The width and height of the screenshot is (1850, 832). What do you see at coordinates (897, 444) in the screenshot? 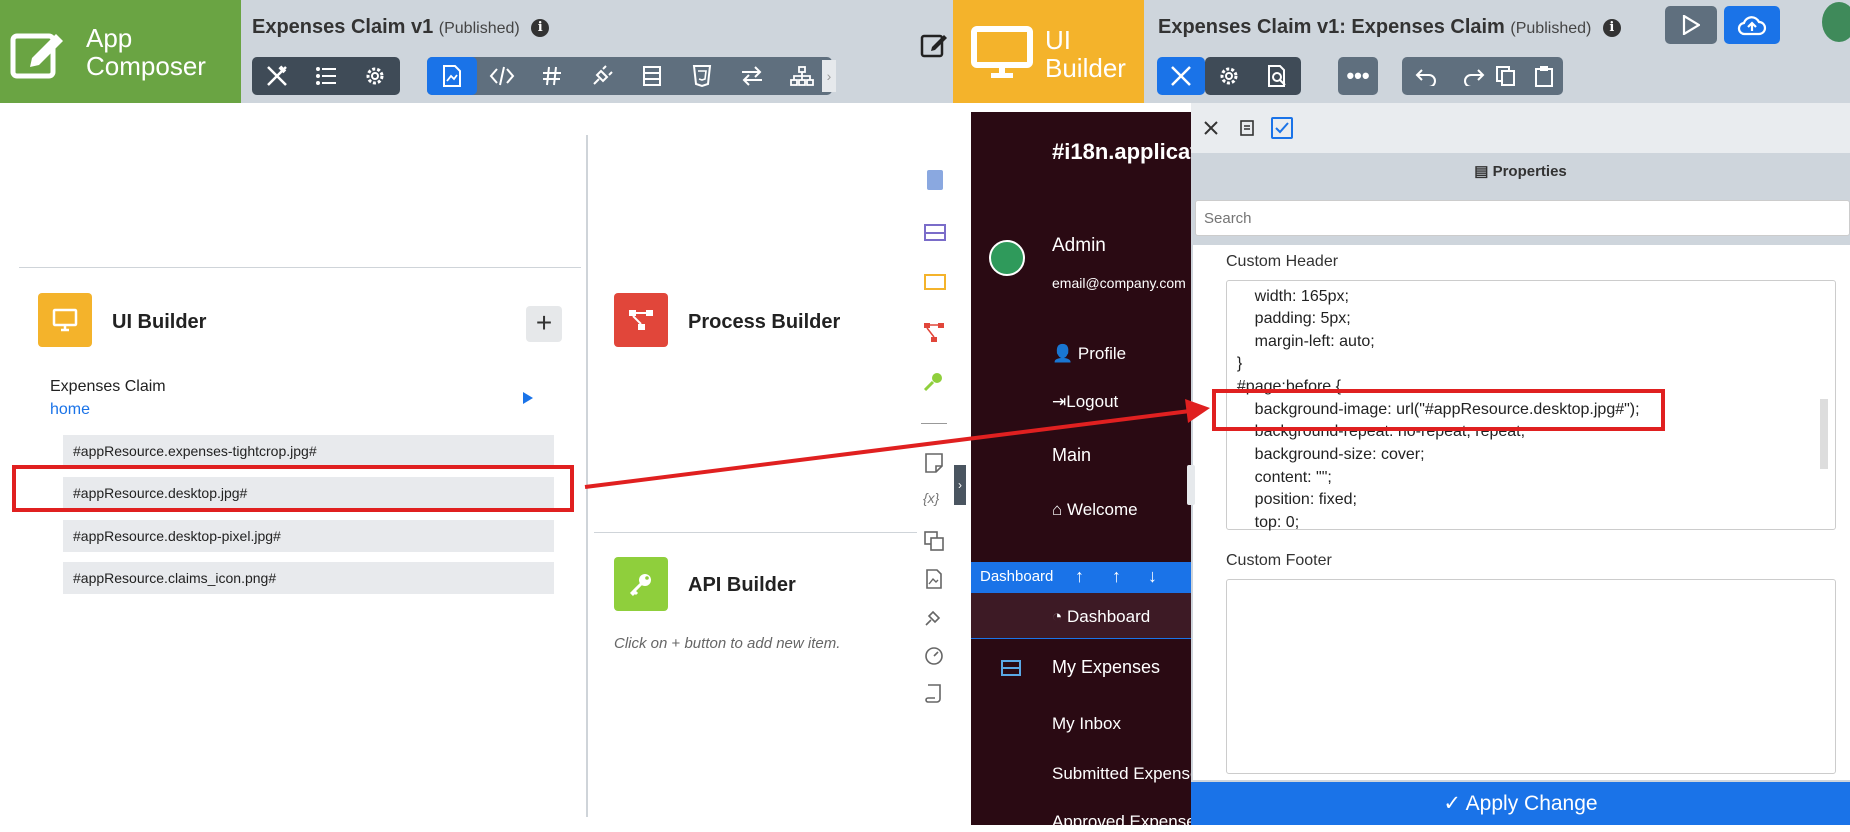
I see `annotation-arrow` at bounding box center [897, 444].